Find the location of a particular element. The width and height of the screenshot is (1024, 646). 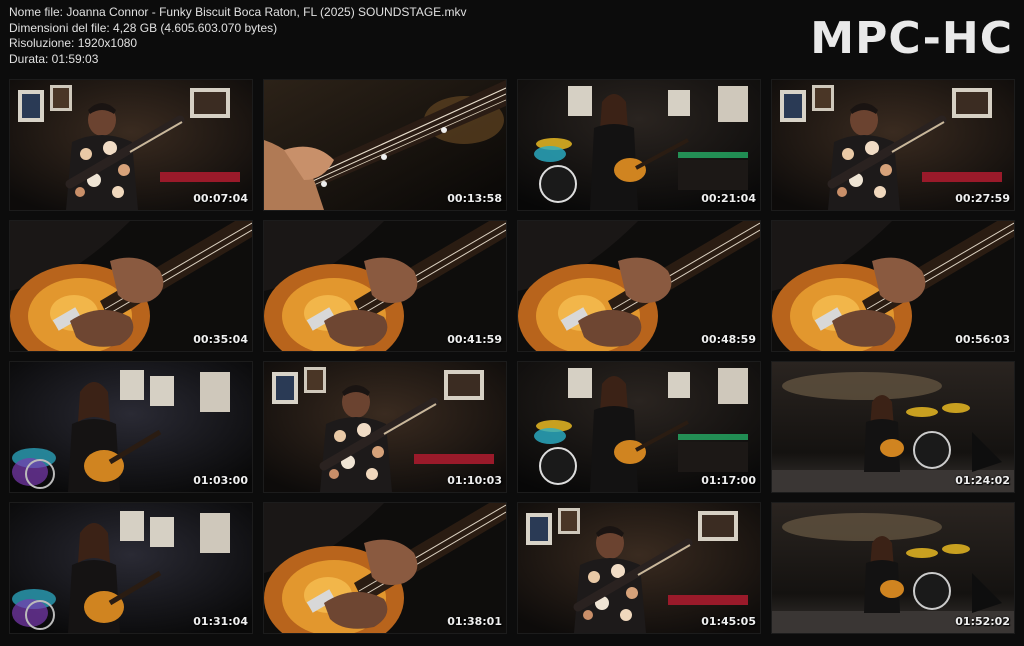

thumbnail: 01:52:02 is located at coordinates (893, 568).